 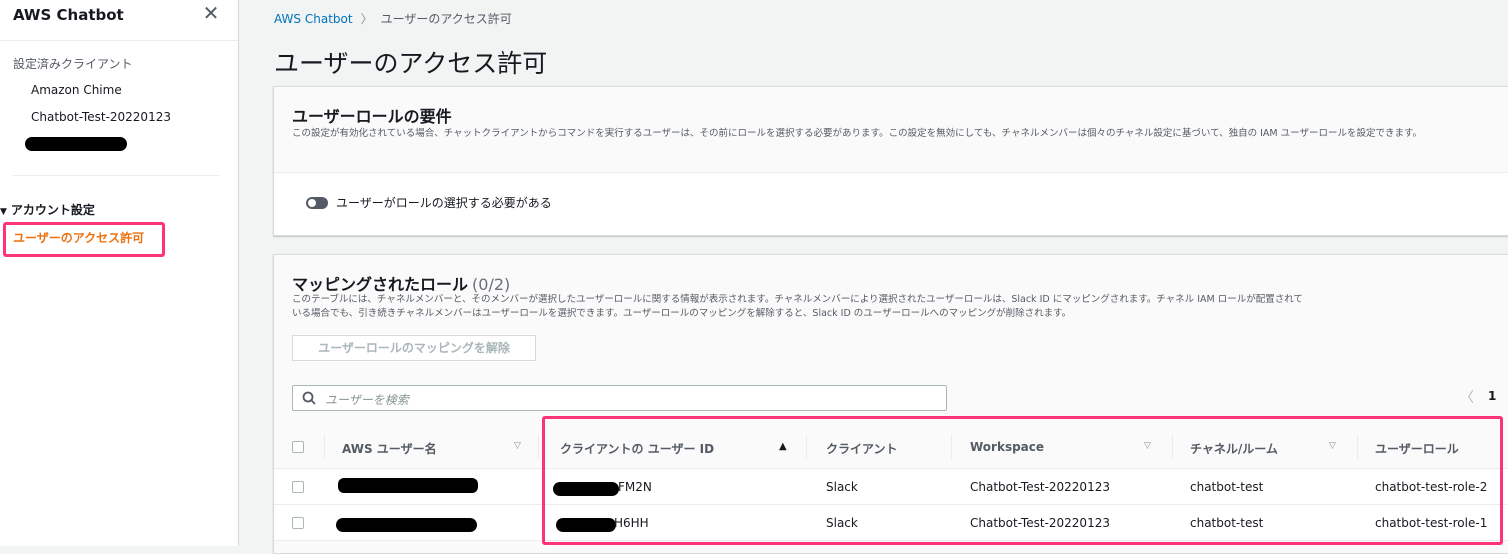 What do you see at coordinates (366, 19) in the screenshot?
I see `chevron-right-icon: 〉` at bounding box center [366, 19].